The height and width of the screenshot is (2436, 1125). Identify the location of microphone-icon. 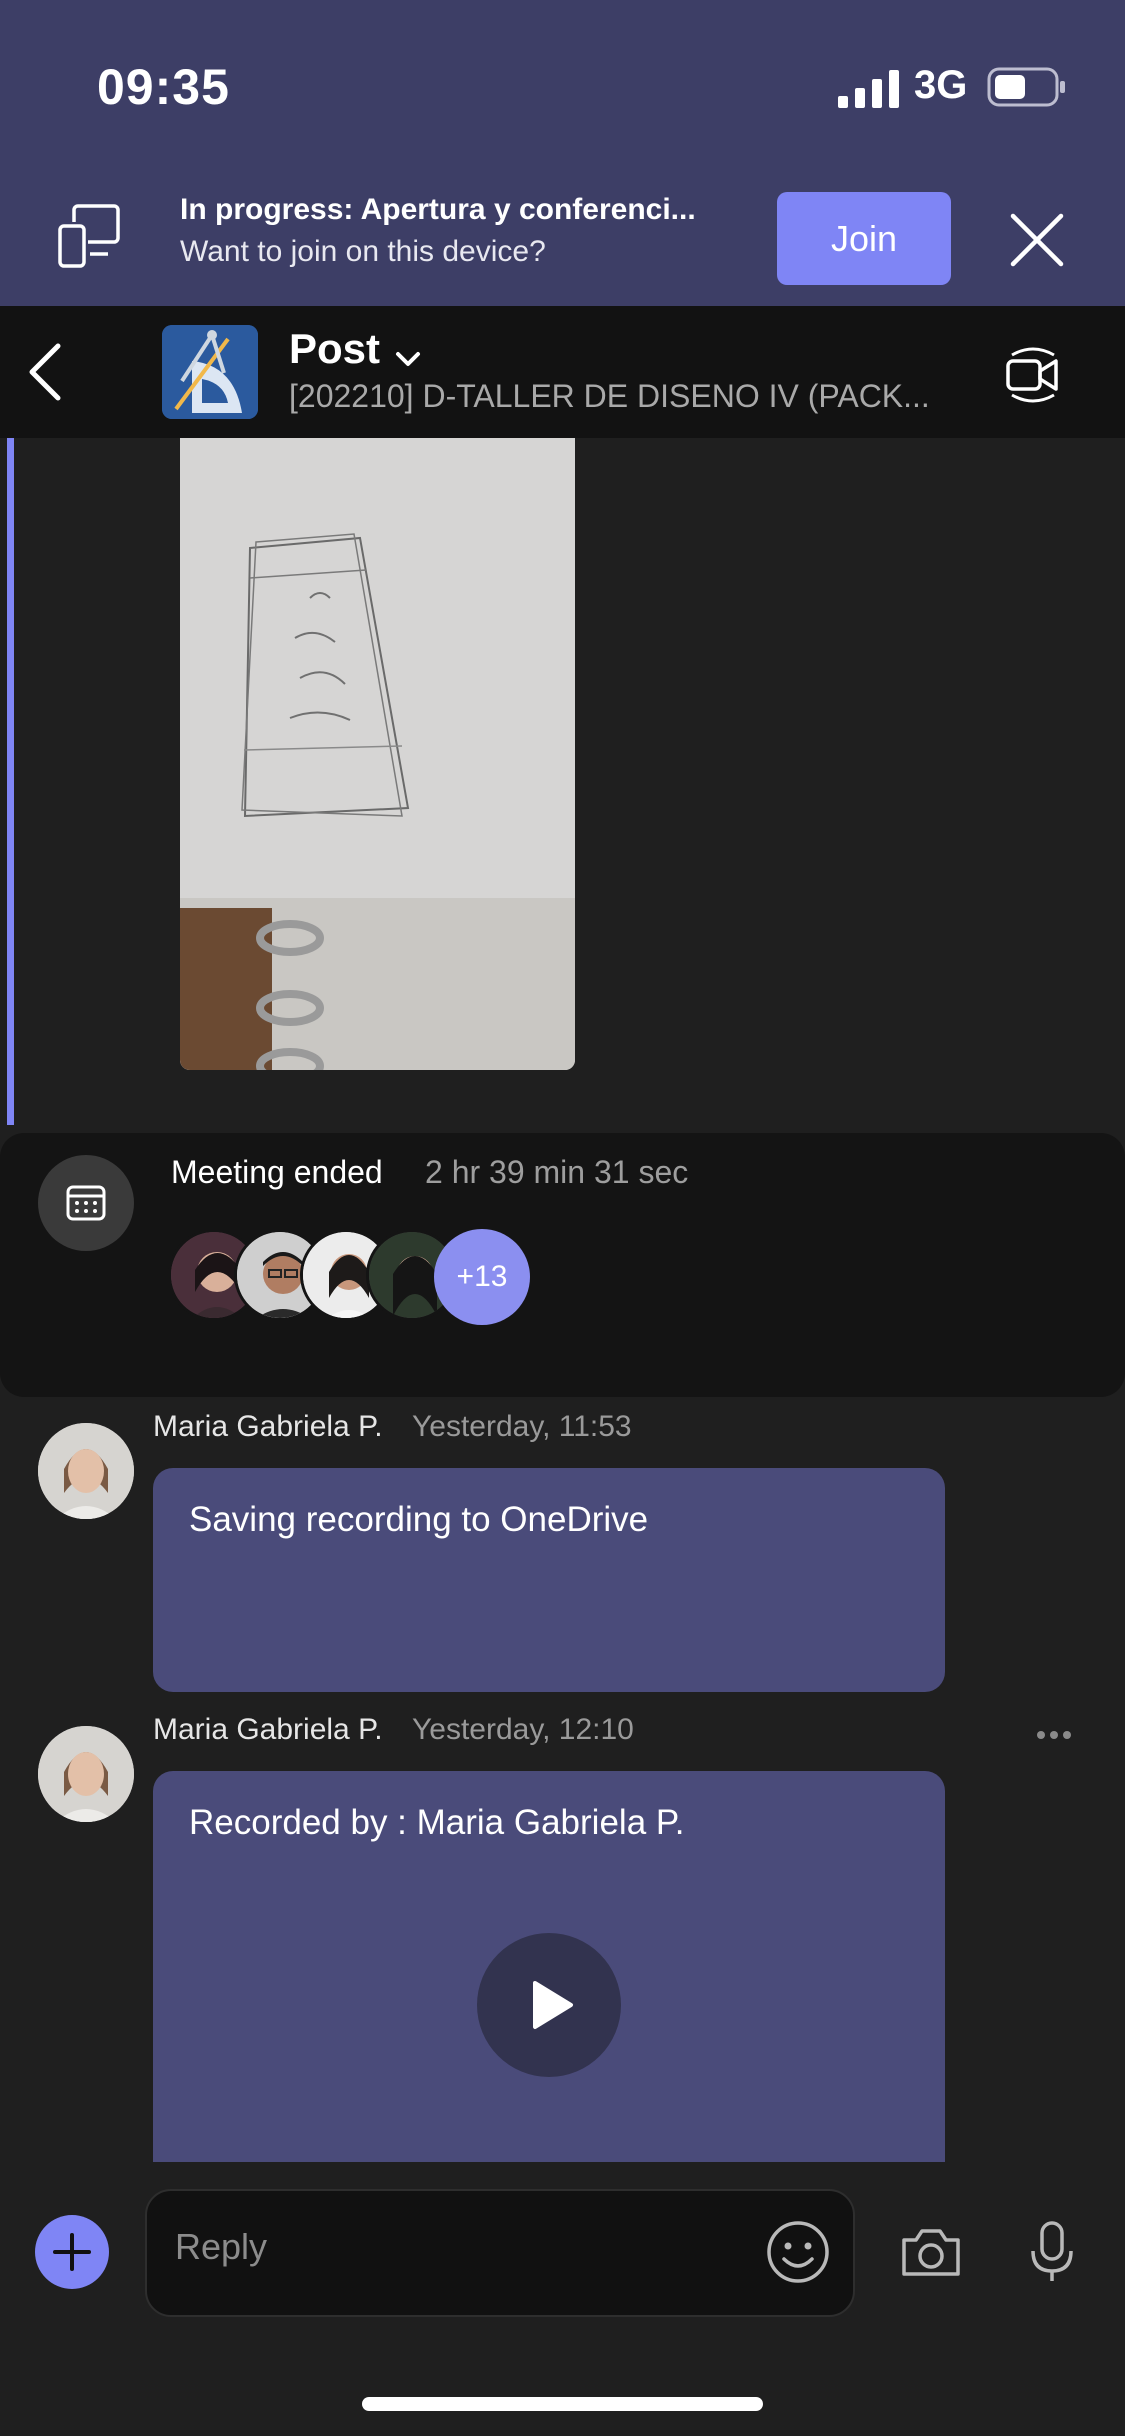
(1052, 2252).